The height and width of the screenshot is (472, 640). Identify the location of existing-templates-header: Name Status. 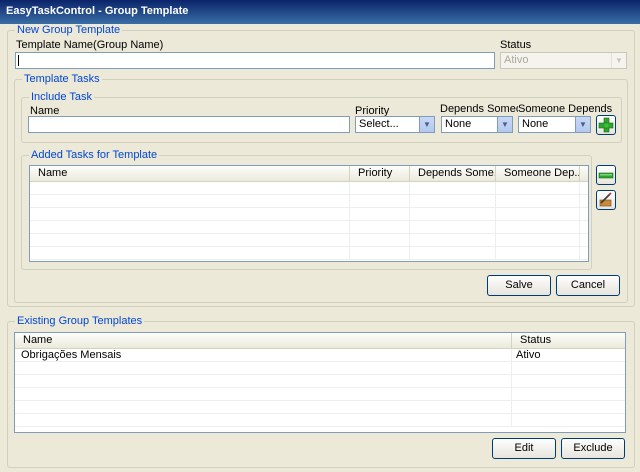
(320, 341).